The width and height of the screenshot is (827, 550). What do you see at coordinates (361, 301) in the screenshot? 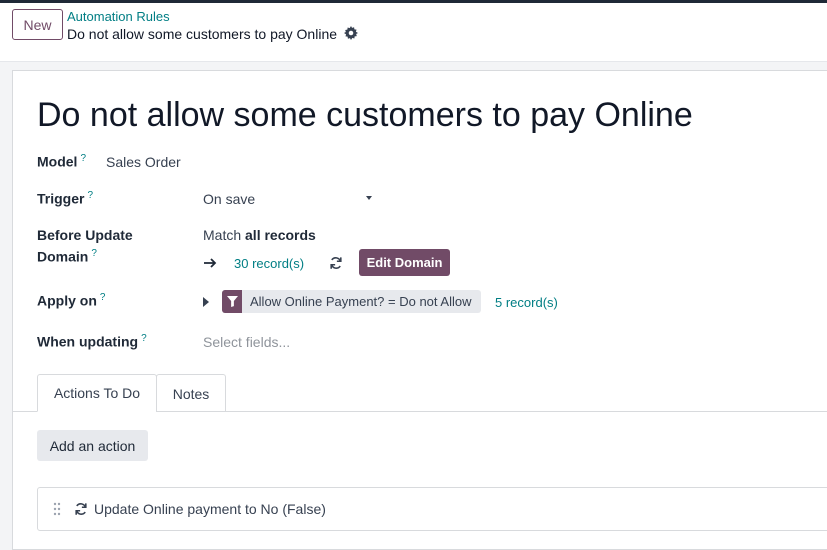
I see `filter-text: Allow Online Payment? = Do not Allow` at bounding box center [361, 301].